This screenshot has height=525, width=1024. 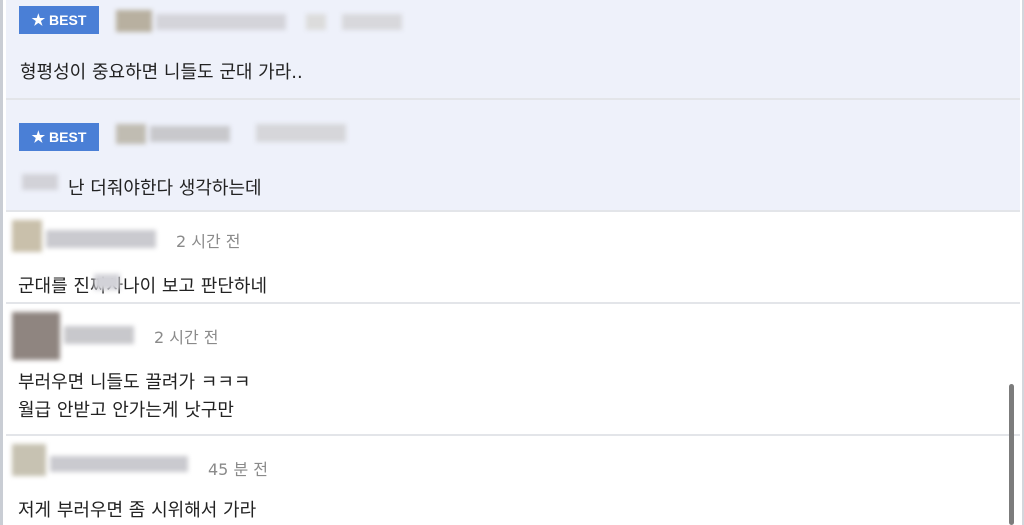 I want to click on comment-text: 군대를 진짜사나이 보고 판단하네, so click(x=143, y=286).